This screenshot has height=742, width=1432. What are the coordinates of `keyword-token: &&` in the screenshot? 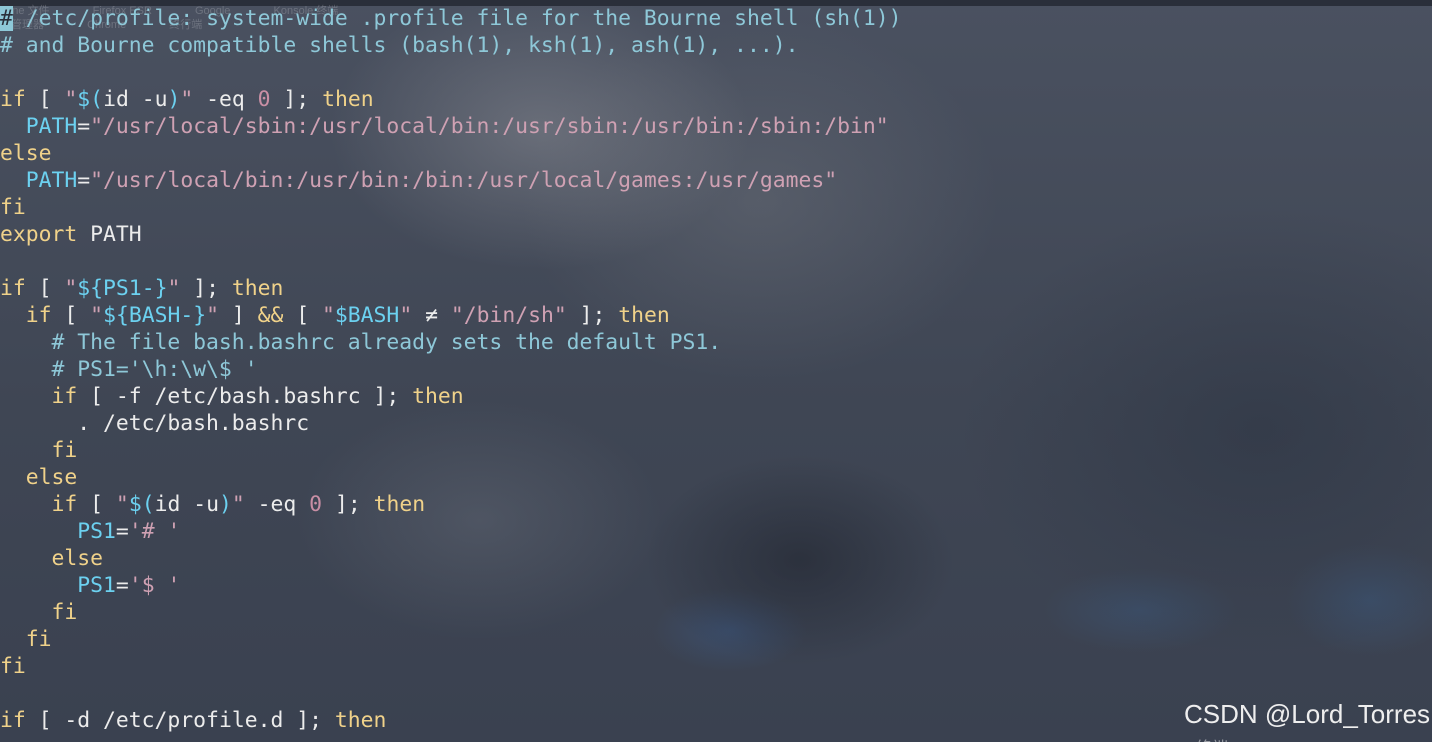 It's located at (270, 315).